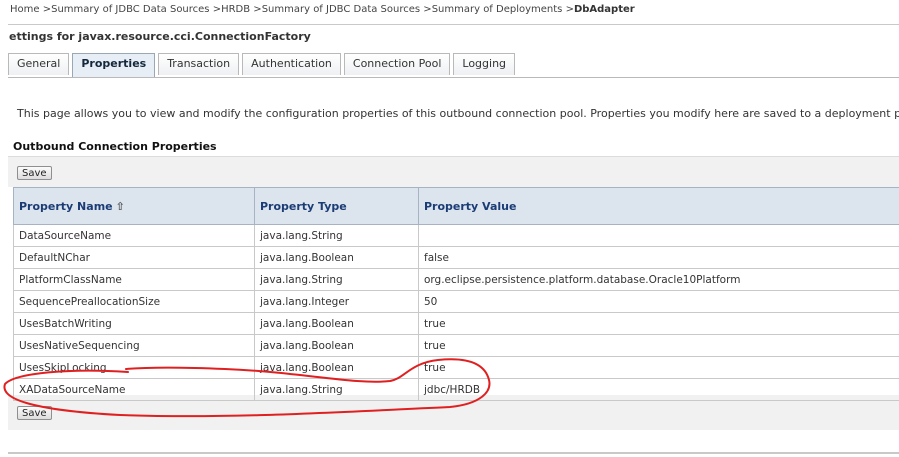 This screenshot has width=899, height=457. I want to click on breadcrumb-current: DbAdapter, so click(604, 9).